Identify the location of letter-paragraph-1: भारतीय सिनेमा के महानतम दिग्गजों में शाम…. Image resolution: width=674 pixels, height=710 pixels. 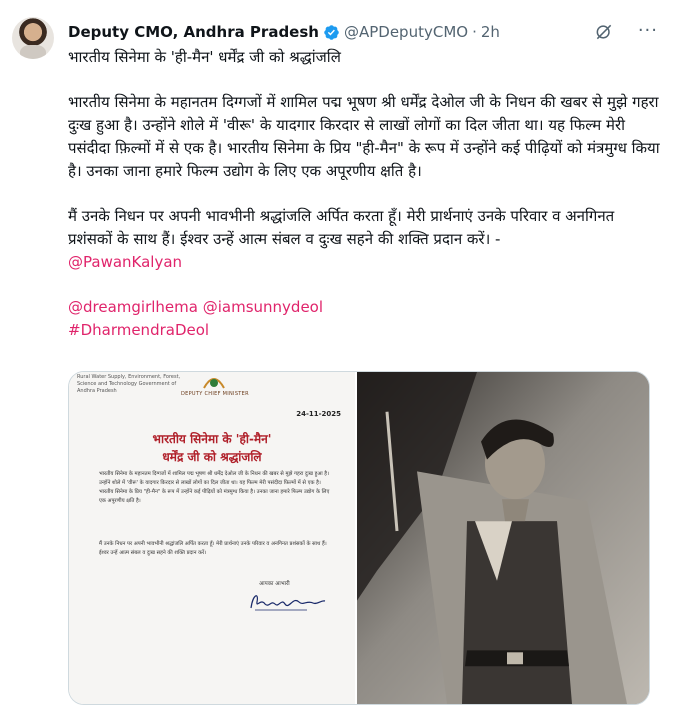
(214, 487).